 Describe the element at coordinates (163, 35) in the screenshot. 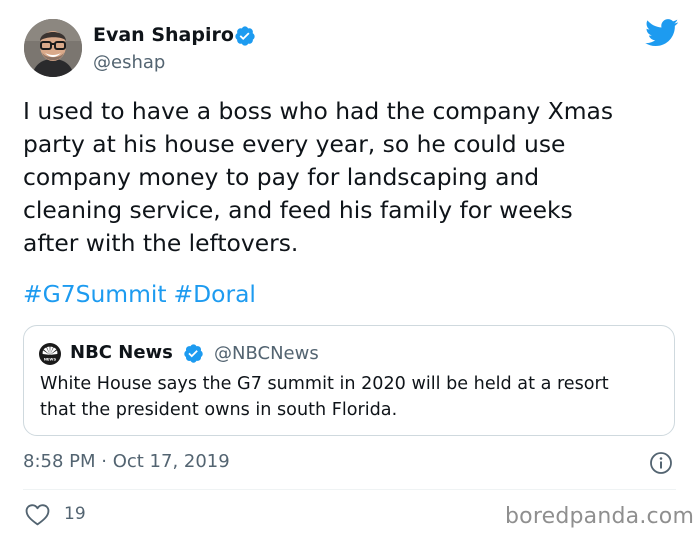

I see `author-name: Evan Shapiro` at that location.